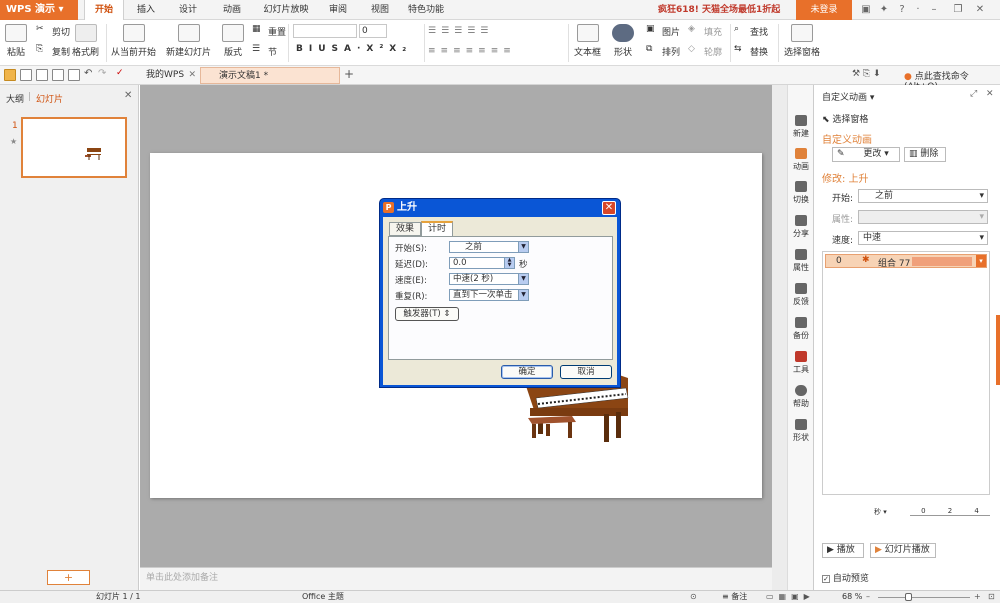 Image resolution: width=1000 pixels, height=603 pixels. Describe the element at coordinates (49, 98) in the screenshot. I see `tab-slides: 幻灯片` at that location.